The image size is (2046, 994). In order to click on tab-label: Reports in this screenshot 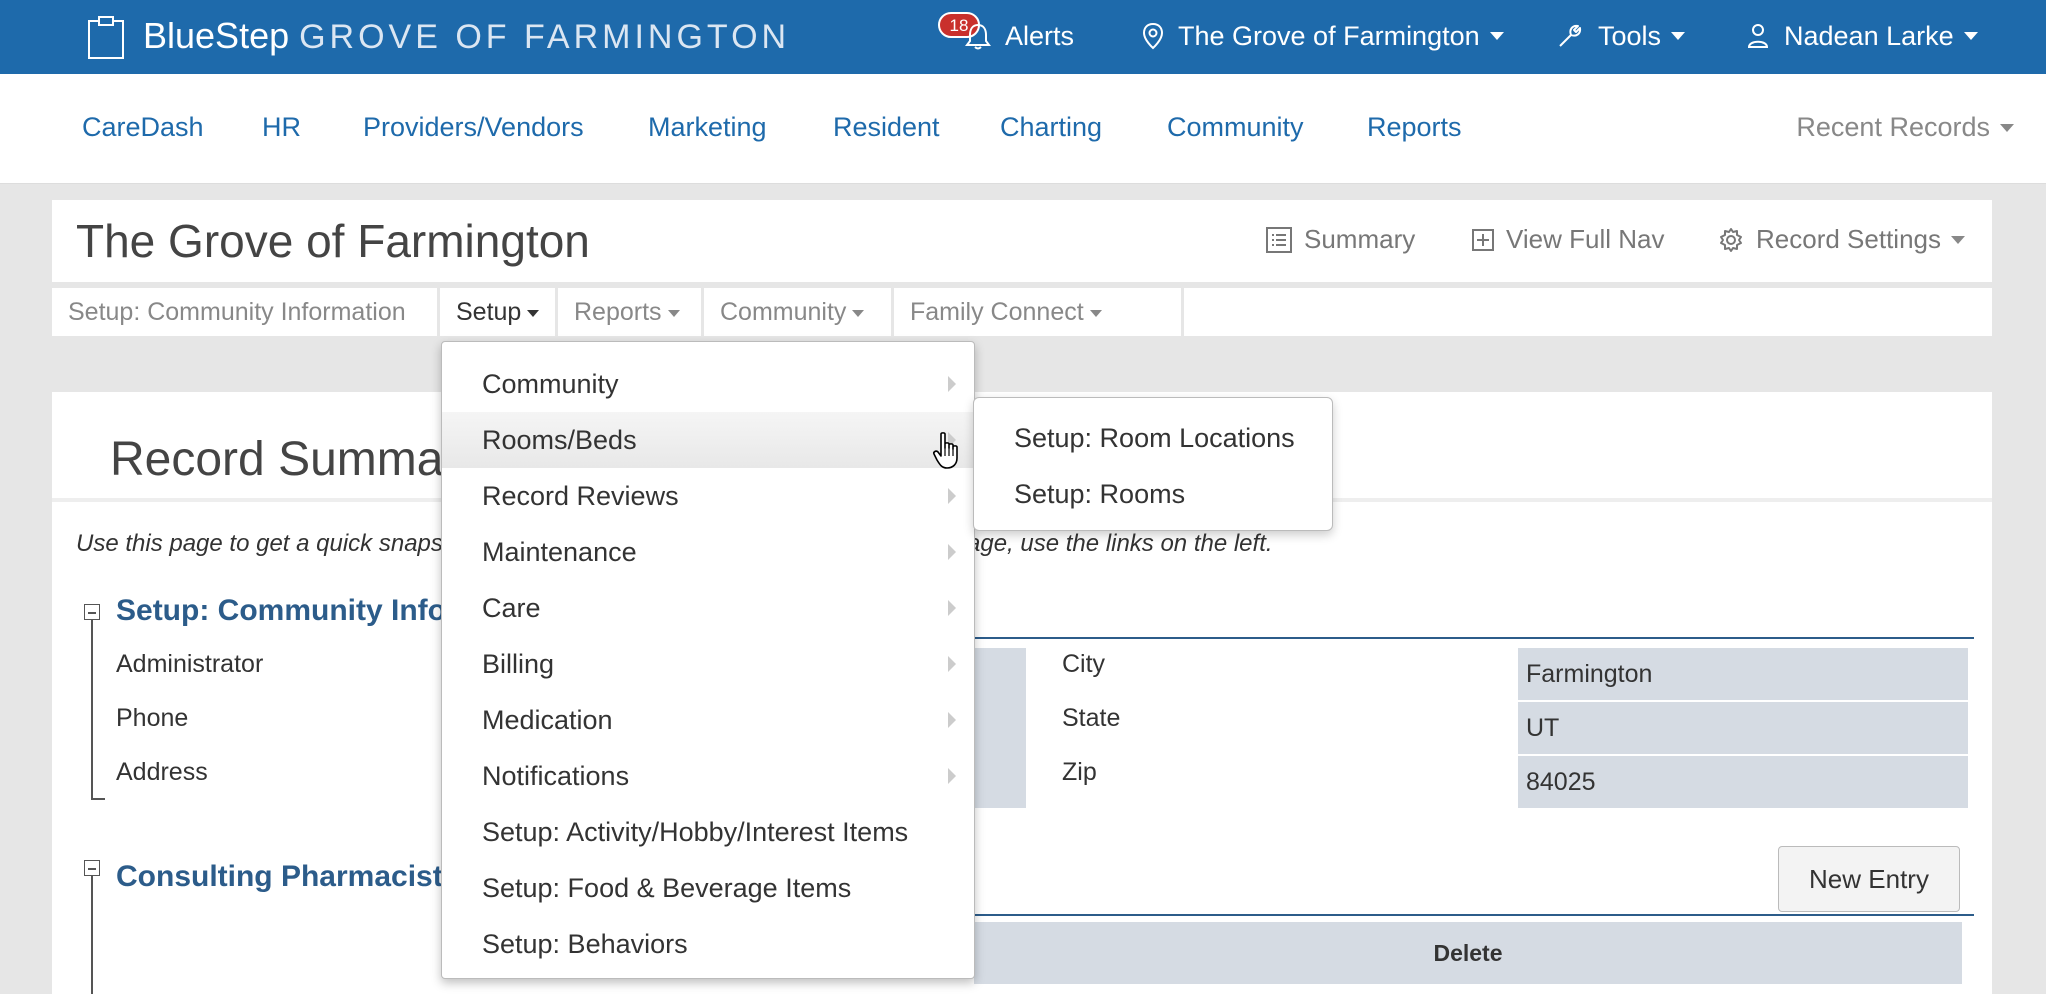, I will do `click(618, 312)`.